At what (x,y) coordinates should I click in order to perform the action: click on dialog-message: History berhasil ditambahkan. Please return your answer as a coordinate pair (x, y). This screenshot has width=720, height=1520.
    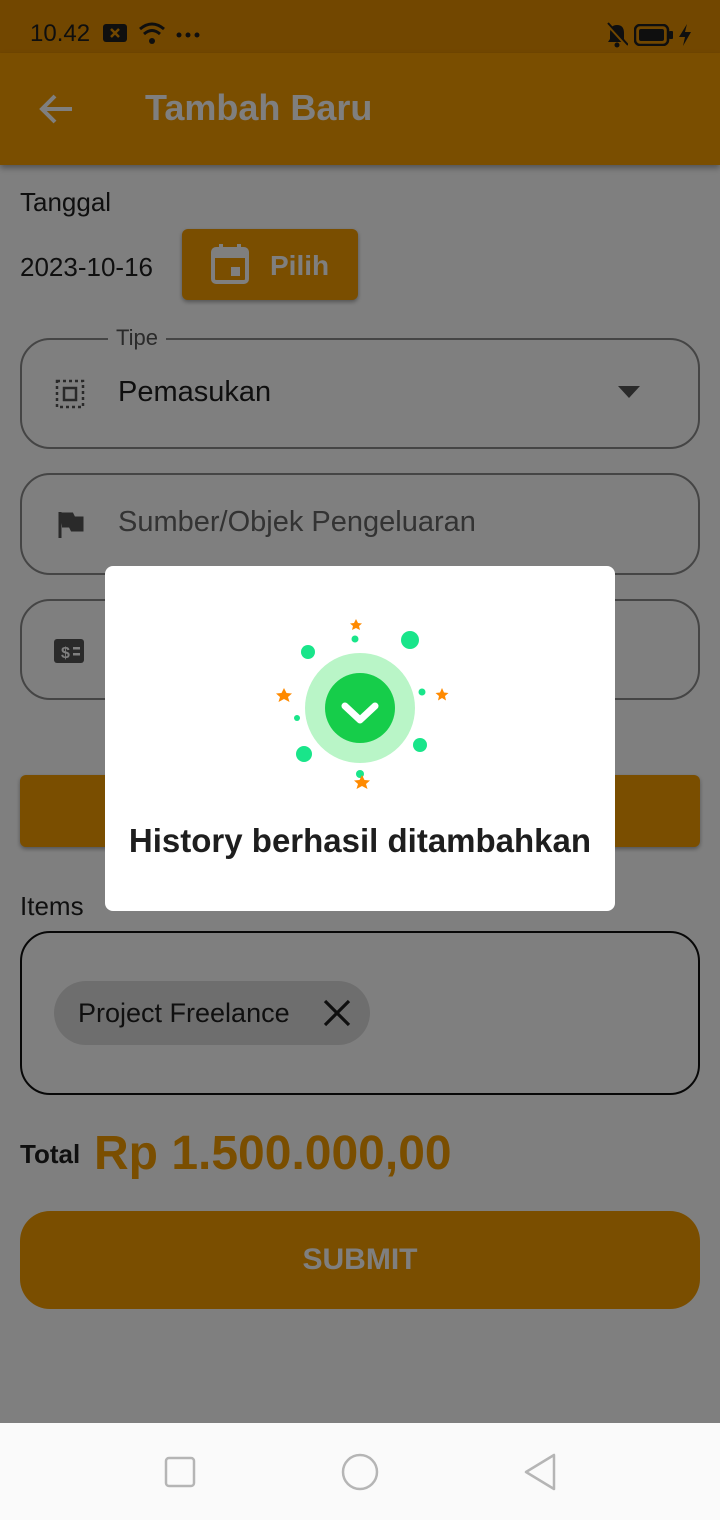
    Looking at the image, I should click on (360, 840).